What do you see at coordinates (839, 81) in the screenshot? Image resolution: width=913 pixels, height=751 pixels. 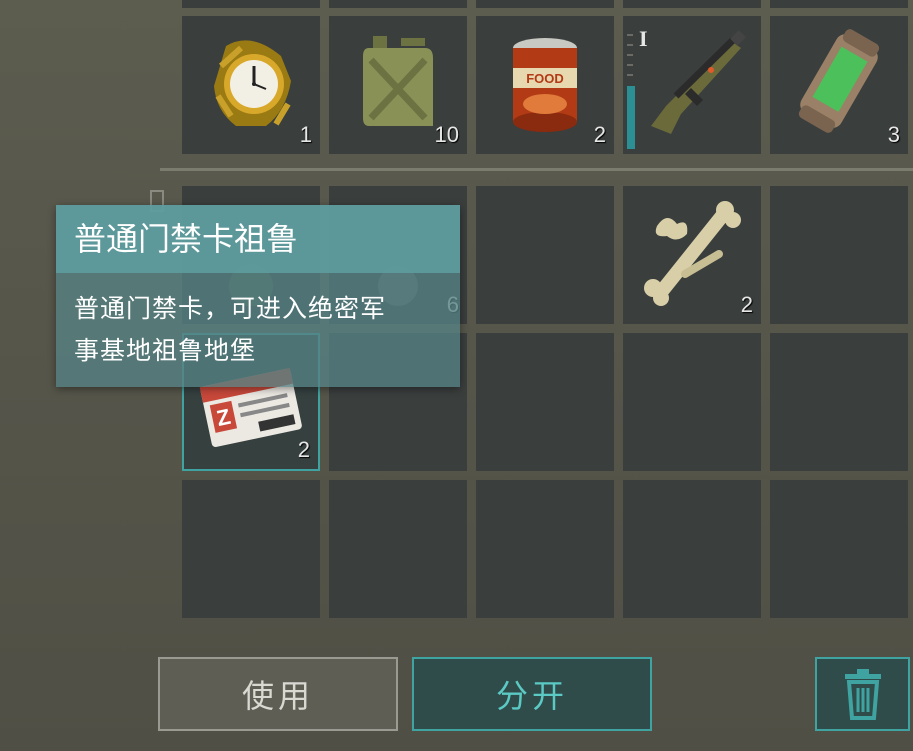 I see `energy-canister-icon` at bounding box center [839, 81].